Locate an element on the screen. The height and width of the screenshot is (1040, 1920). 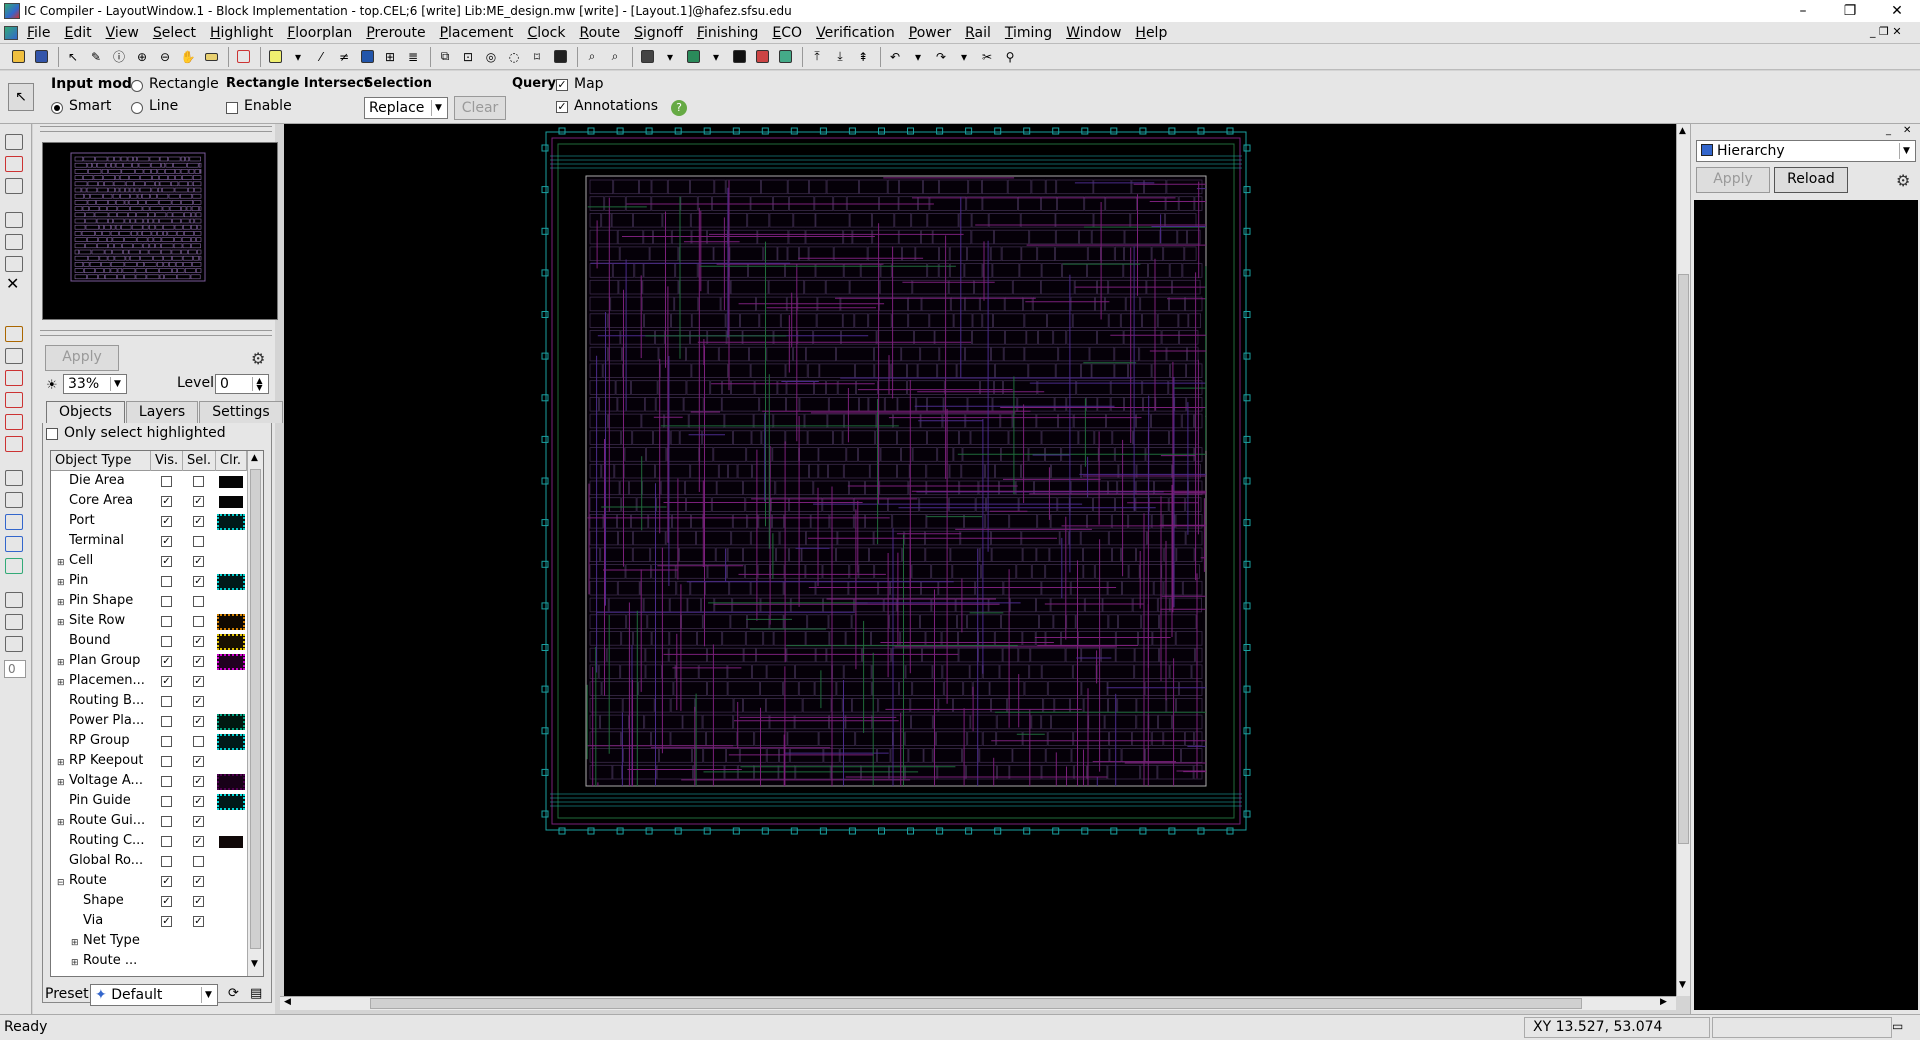
hierarchy-apply-button: Apply is located at coordinates (1733, 180).